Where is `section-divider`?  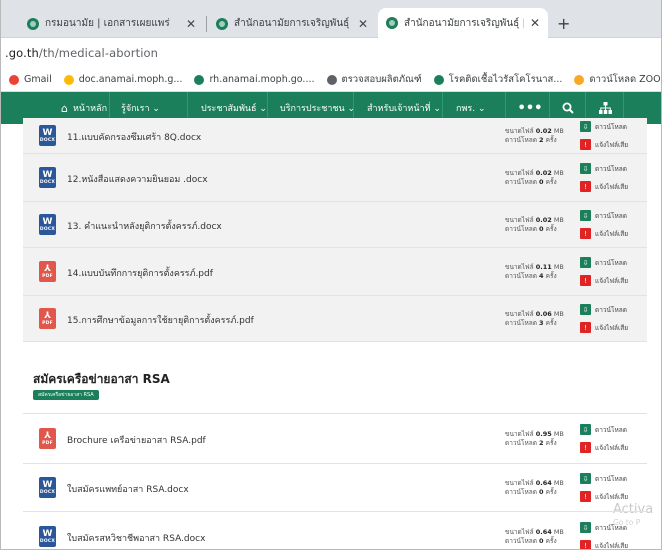
section-divider is located at coordinates (335, 413).